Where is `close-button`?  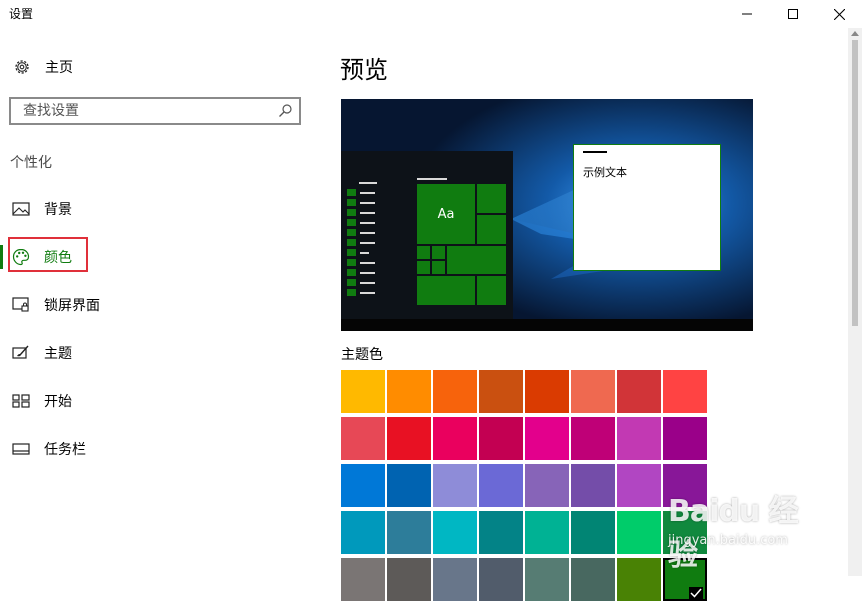 close-button is located at coordinates (839, 14).